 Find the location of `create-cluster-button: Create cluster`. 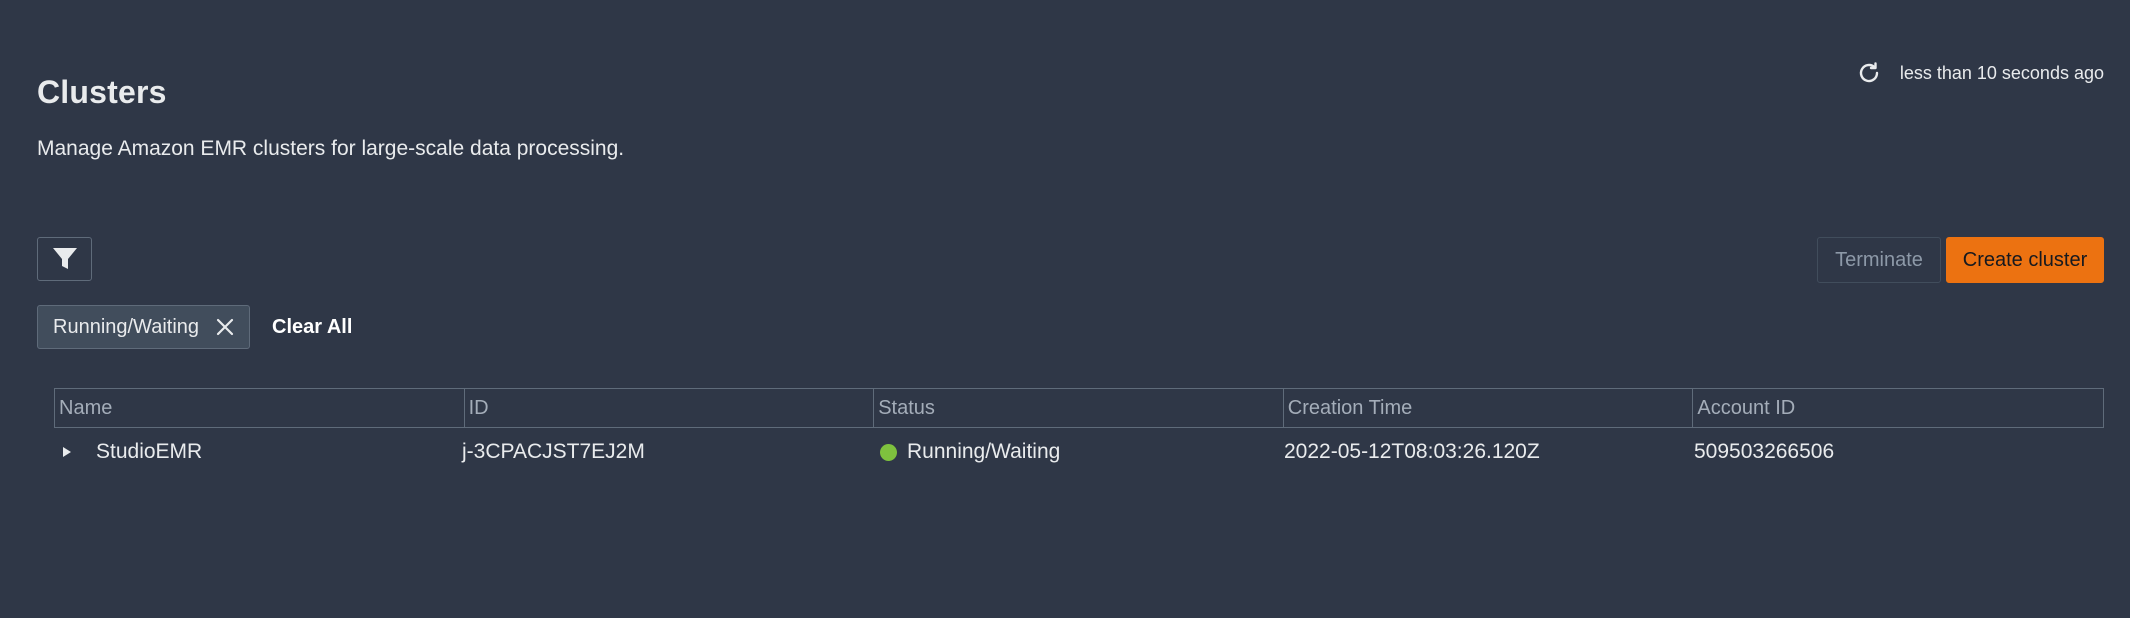

create-cluster-button: Create cluster is located at coordinates (2025, 260).